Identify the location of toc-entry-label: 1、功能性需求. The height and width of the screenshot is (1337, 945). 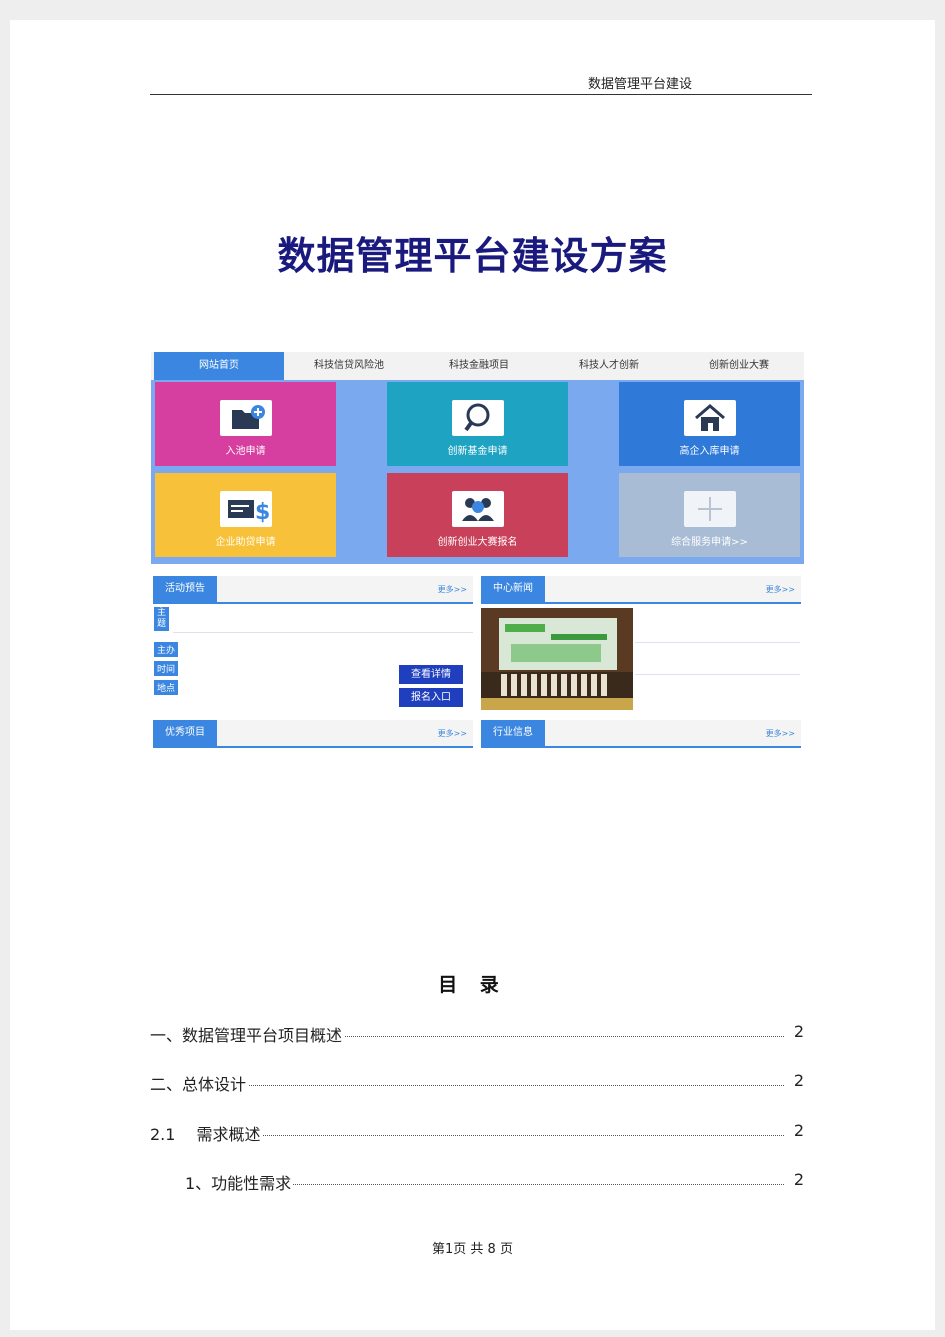
(239, 1182).